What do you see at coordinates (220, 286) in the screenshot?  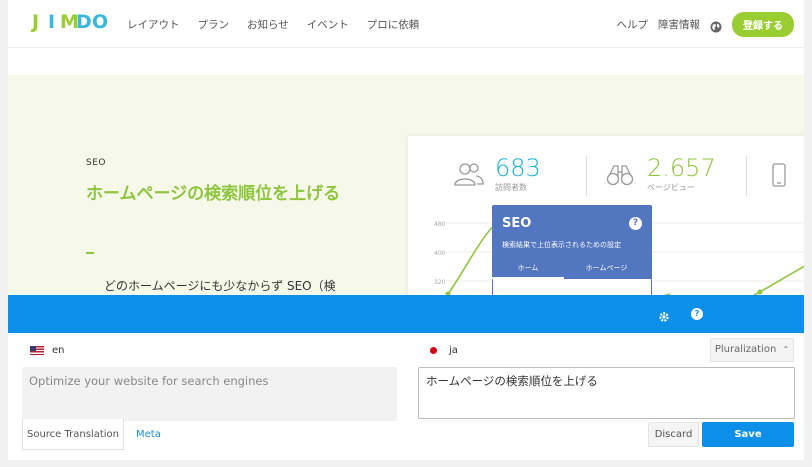 I see `hero-body-text: どのホームページにも少なからず SEO（検` at bounding box center [220, 286].